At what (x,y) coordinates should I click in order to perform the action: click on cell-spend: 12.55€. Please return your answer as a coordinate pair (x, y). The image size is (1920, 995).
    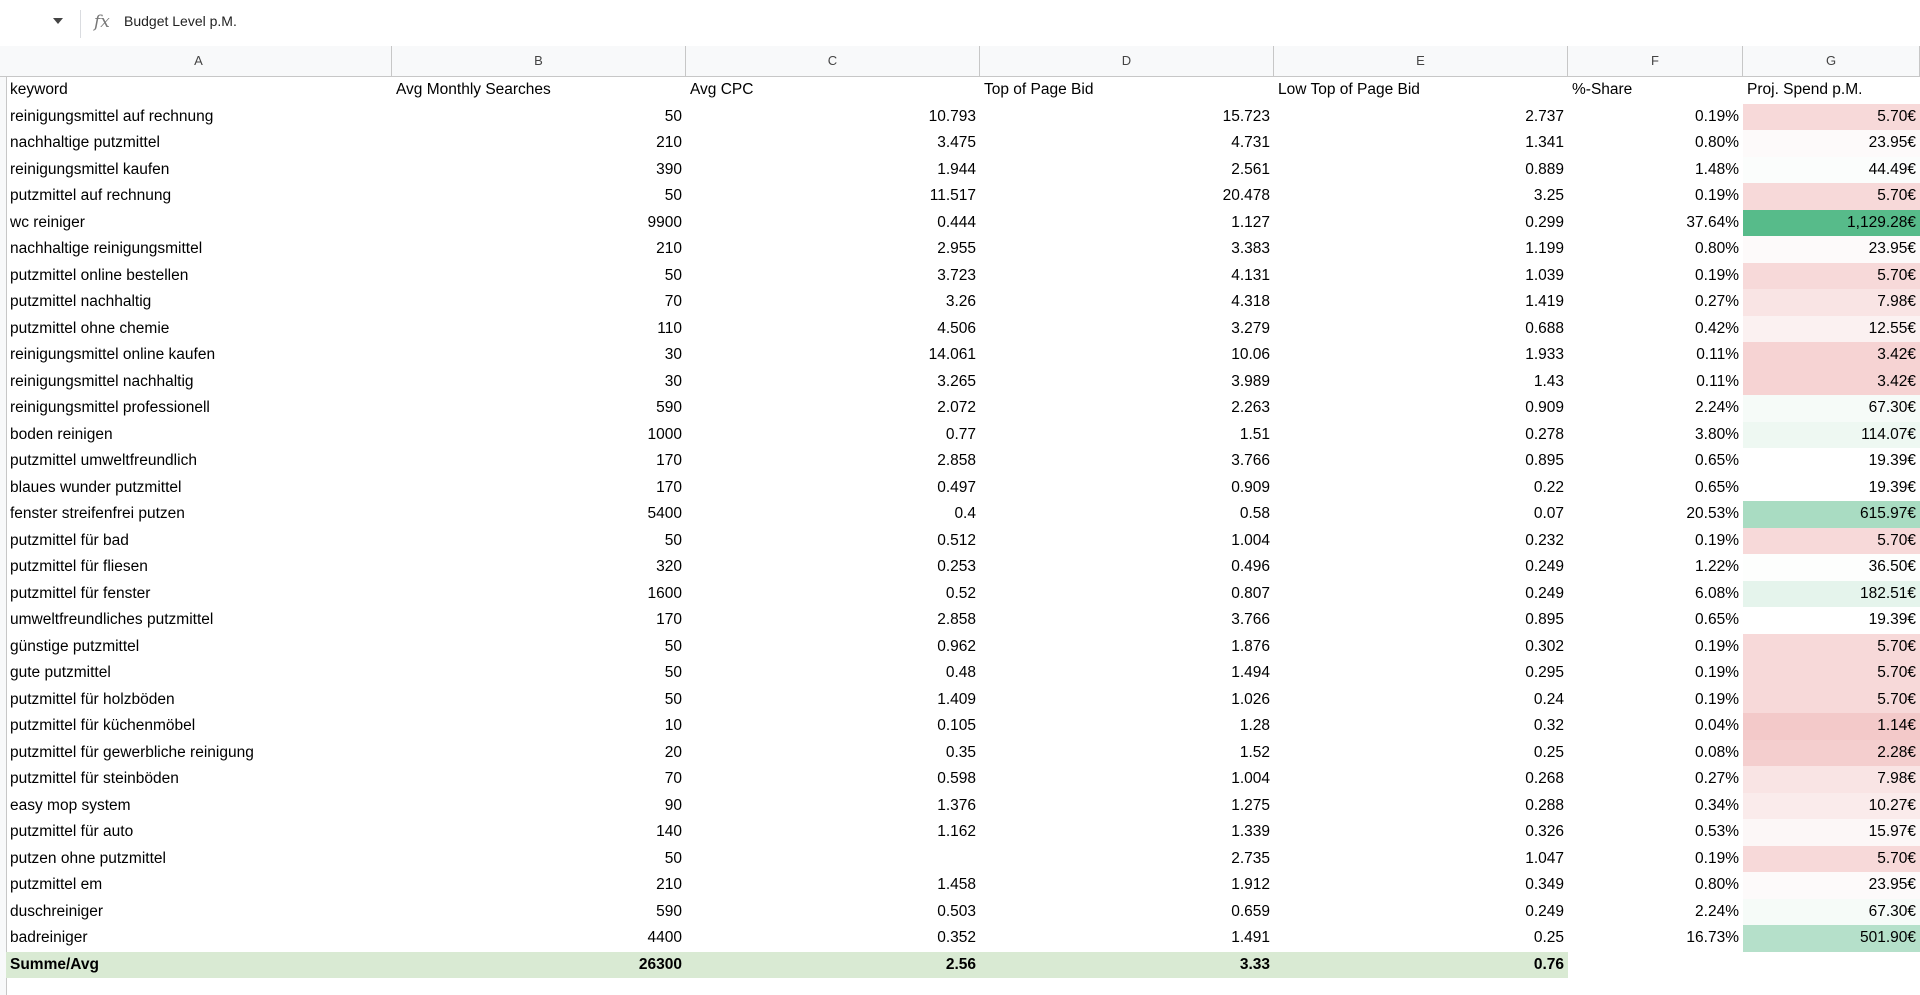
    Looking at the image, I should click on (1831, 328).